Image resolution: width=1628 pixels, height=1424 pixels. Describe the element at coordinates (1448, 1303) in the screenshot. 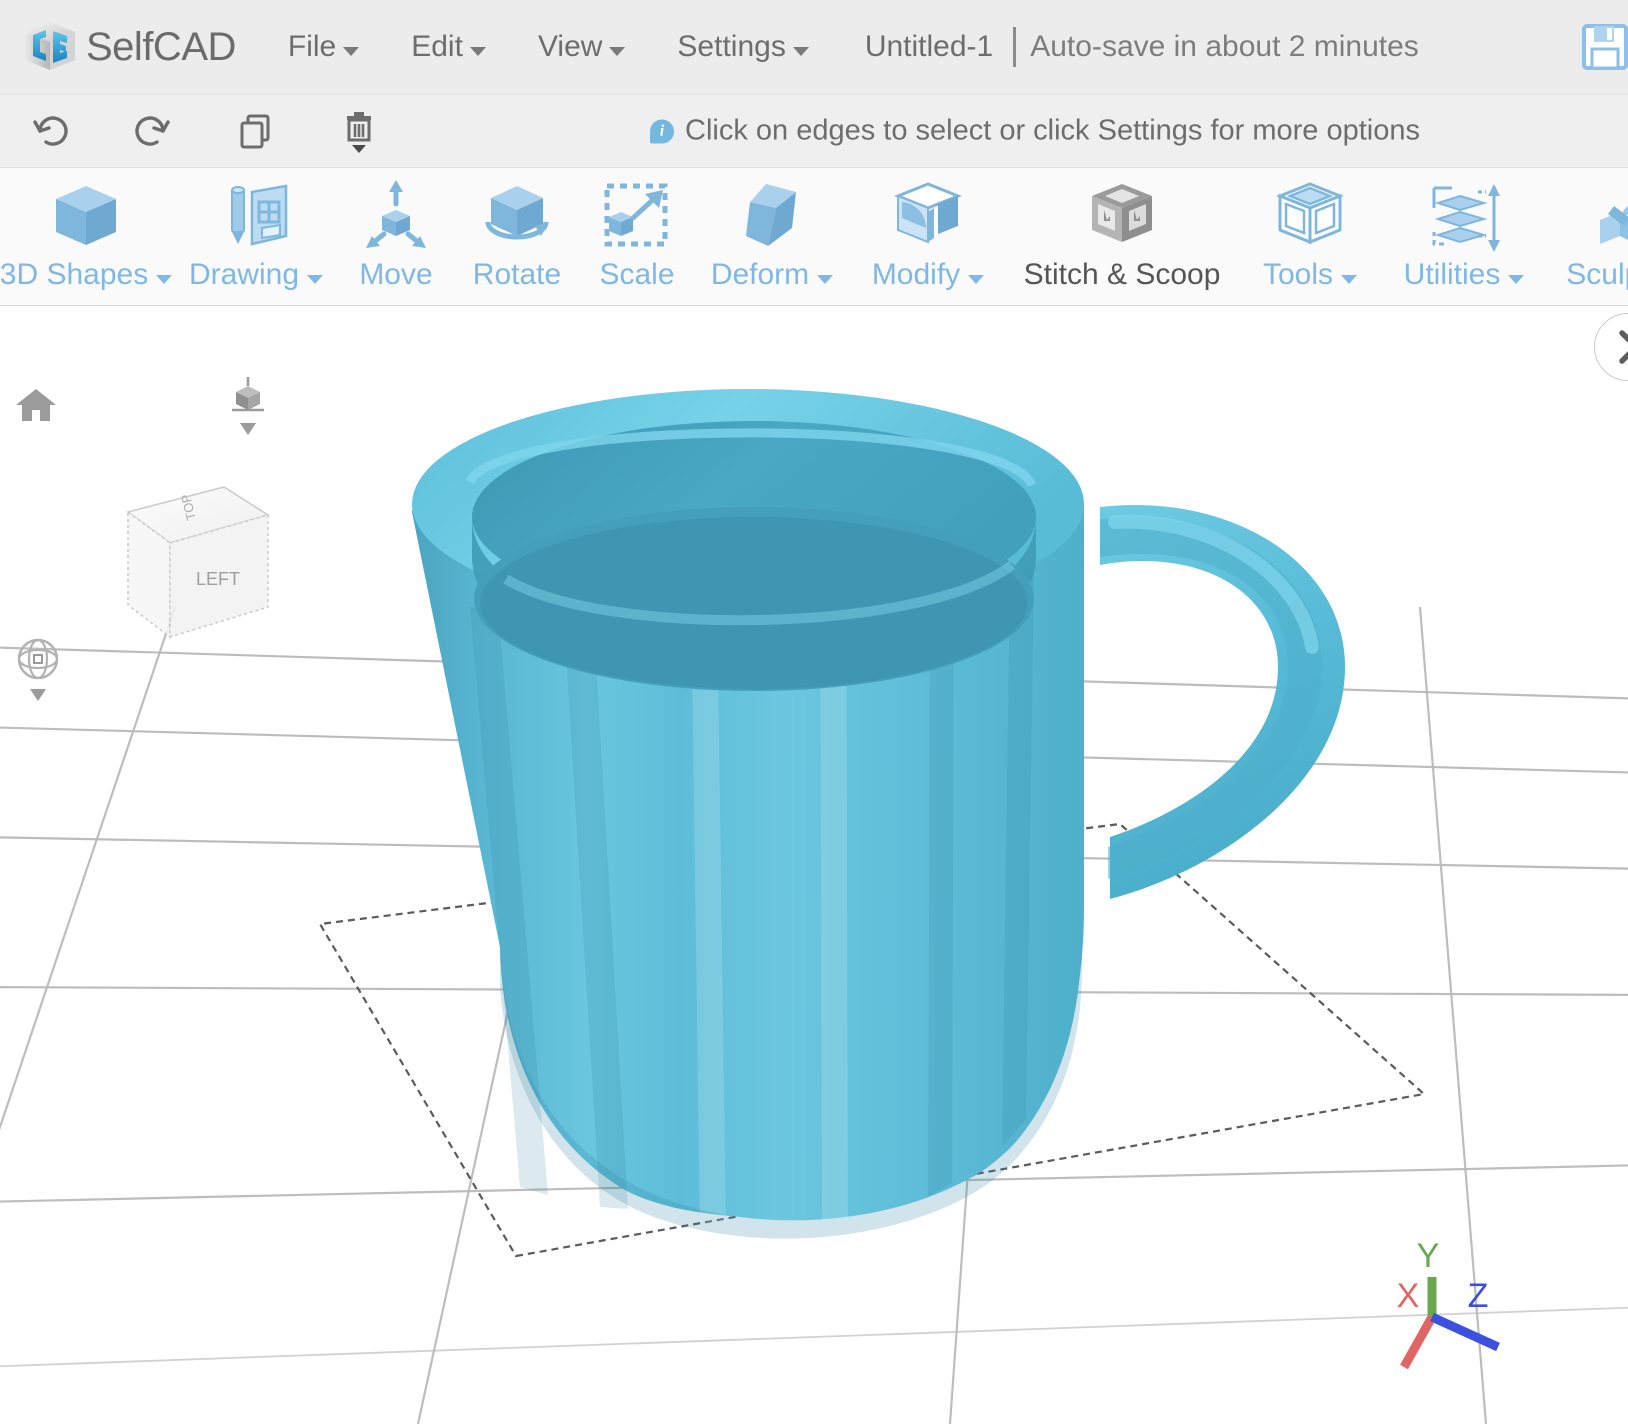

I see `axis-gizmo: Y X Z` at that location.